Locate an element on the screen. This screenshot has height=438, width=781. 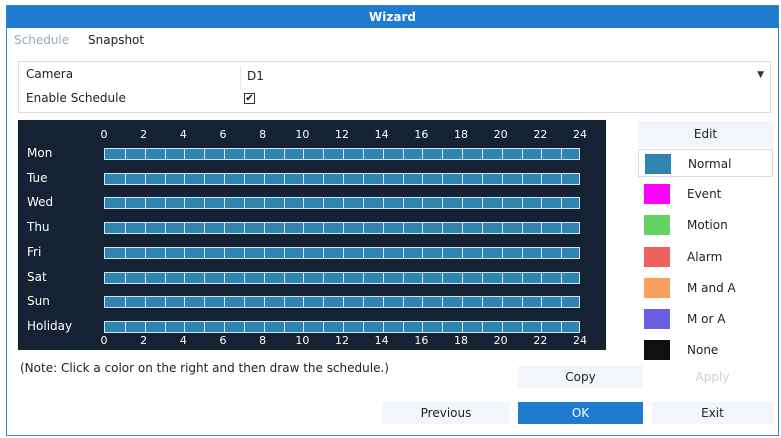
top-hour-label: 10 is located at coordinates (302, 134).